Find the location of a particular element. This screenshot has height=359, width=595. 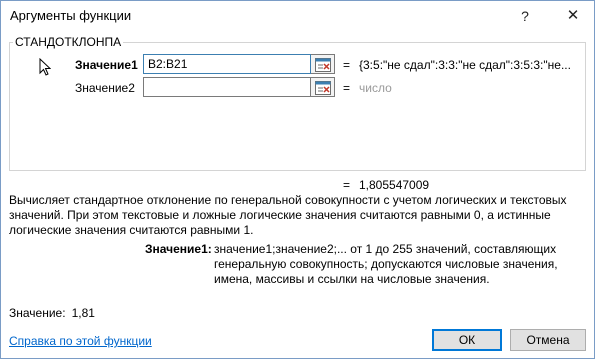

argument2-collapse-button is located at coordinates (323, 87).